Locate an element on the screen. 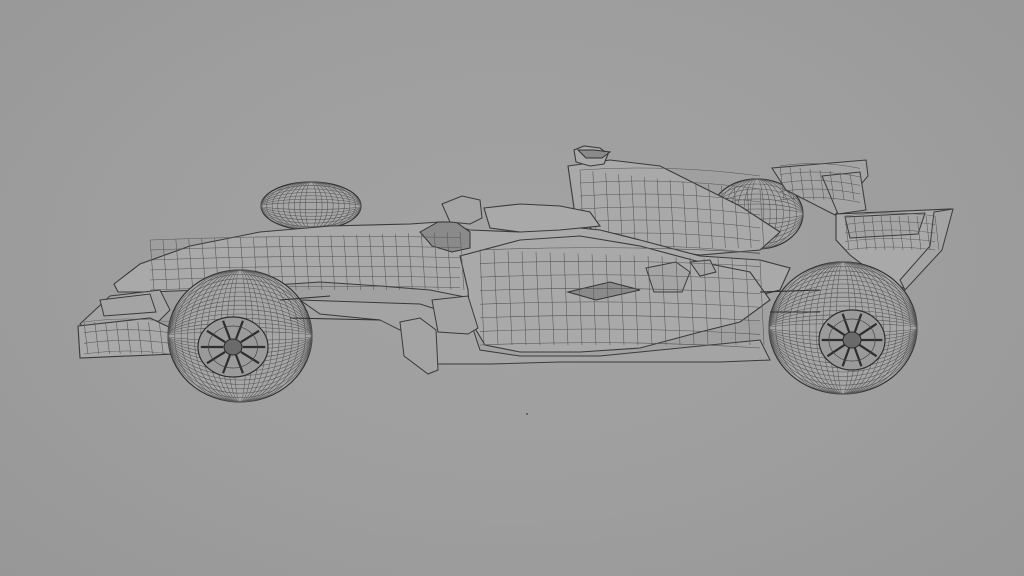 The height and width of the screenshot is (576, 1024). front-wing is located at coordinates (126, 324).